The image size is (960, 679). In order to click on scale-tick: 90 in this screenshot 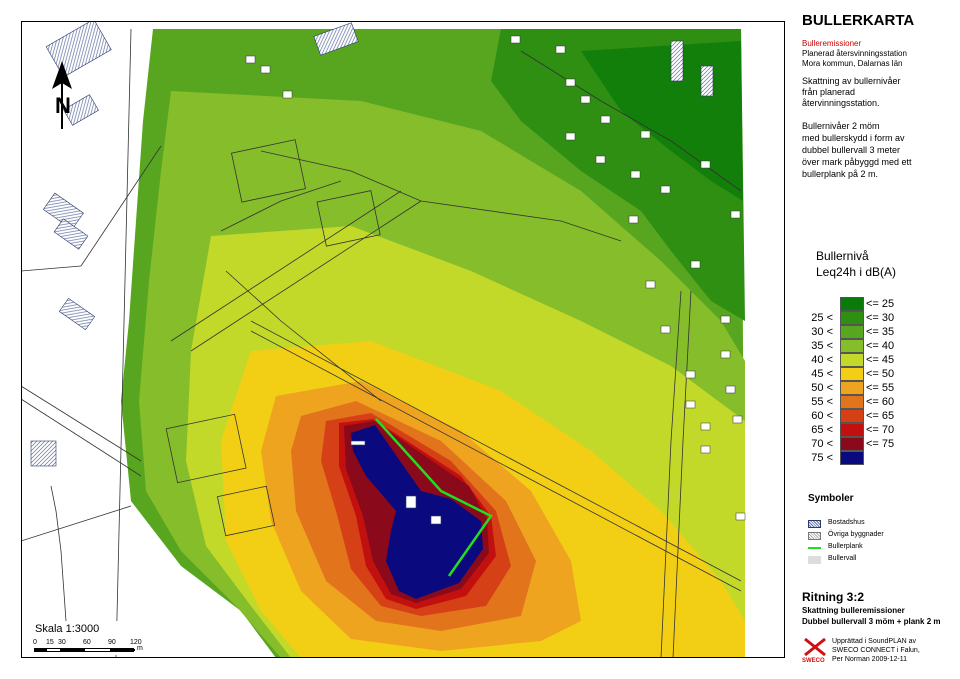, I will do `click(112, 642)`.